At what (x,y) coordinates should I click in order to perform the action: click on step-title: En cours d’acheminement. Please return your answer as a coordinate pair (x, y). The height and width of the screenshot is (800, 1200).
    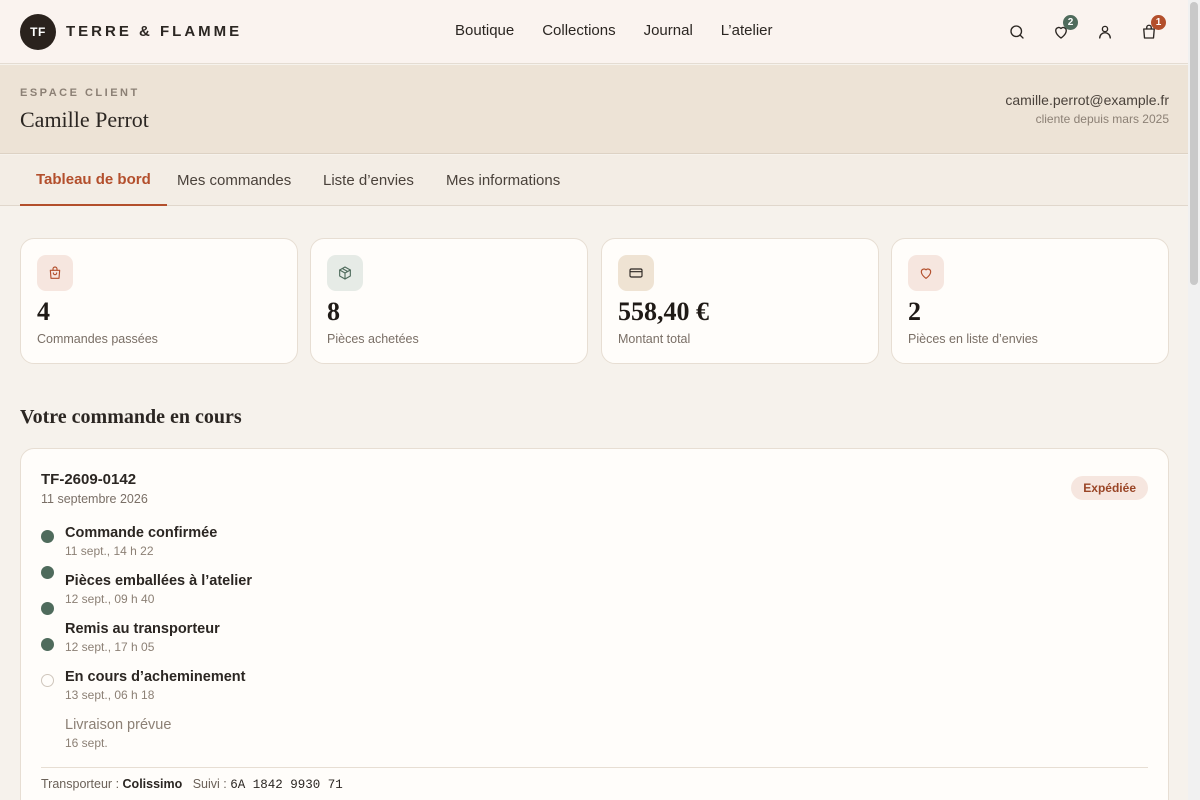
    Looking at the image, I should click on (155, 677).